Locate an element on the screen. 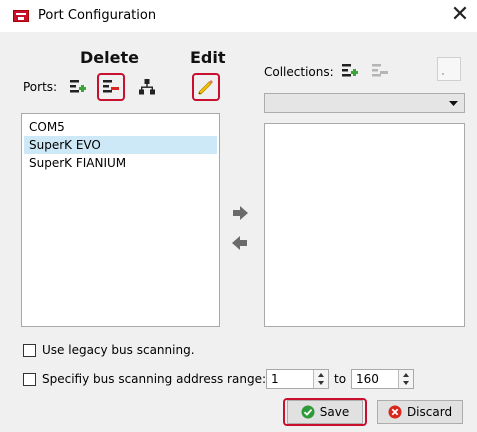  edit-annotation: Edit is located at coordinates (208, 57).